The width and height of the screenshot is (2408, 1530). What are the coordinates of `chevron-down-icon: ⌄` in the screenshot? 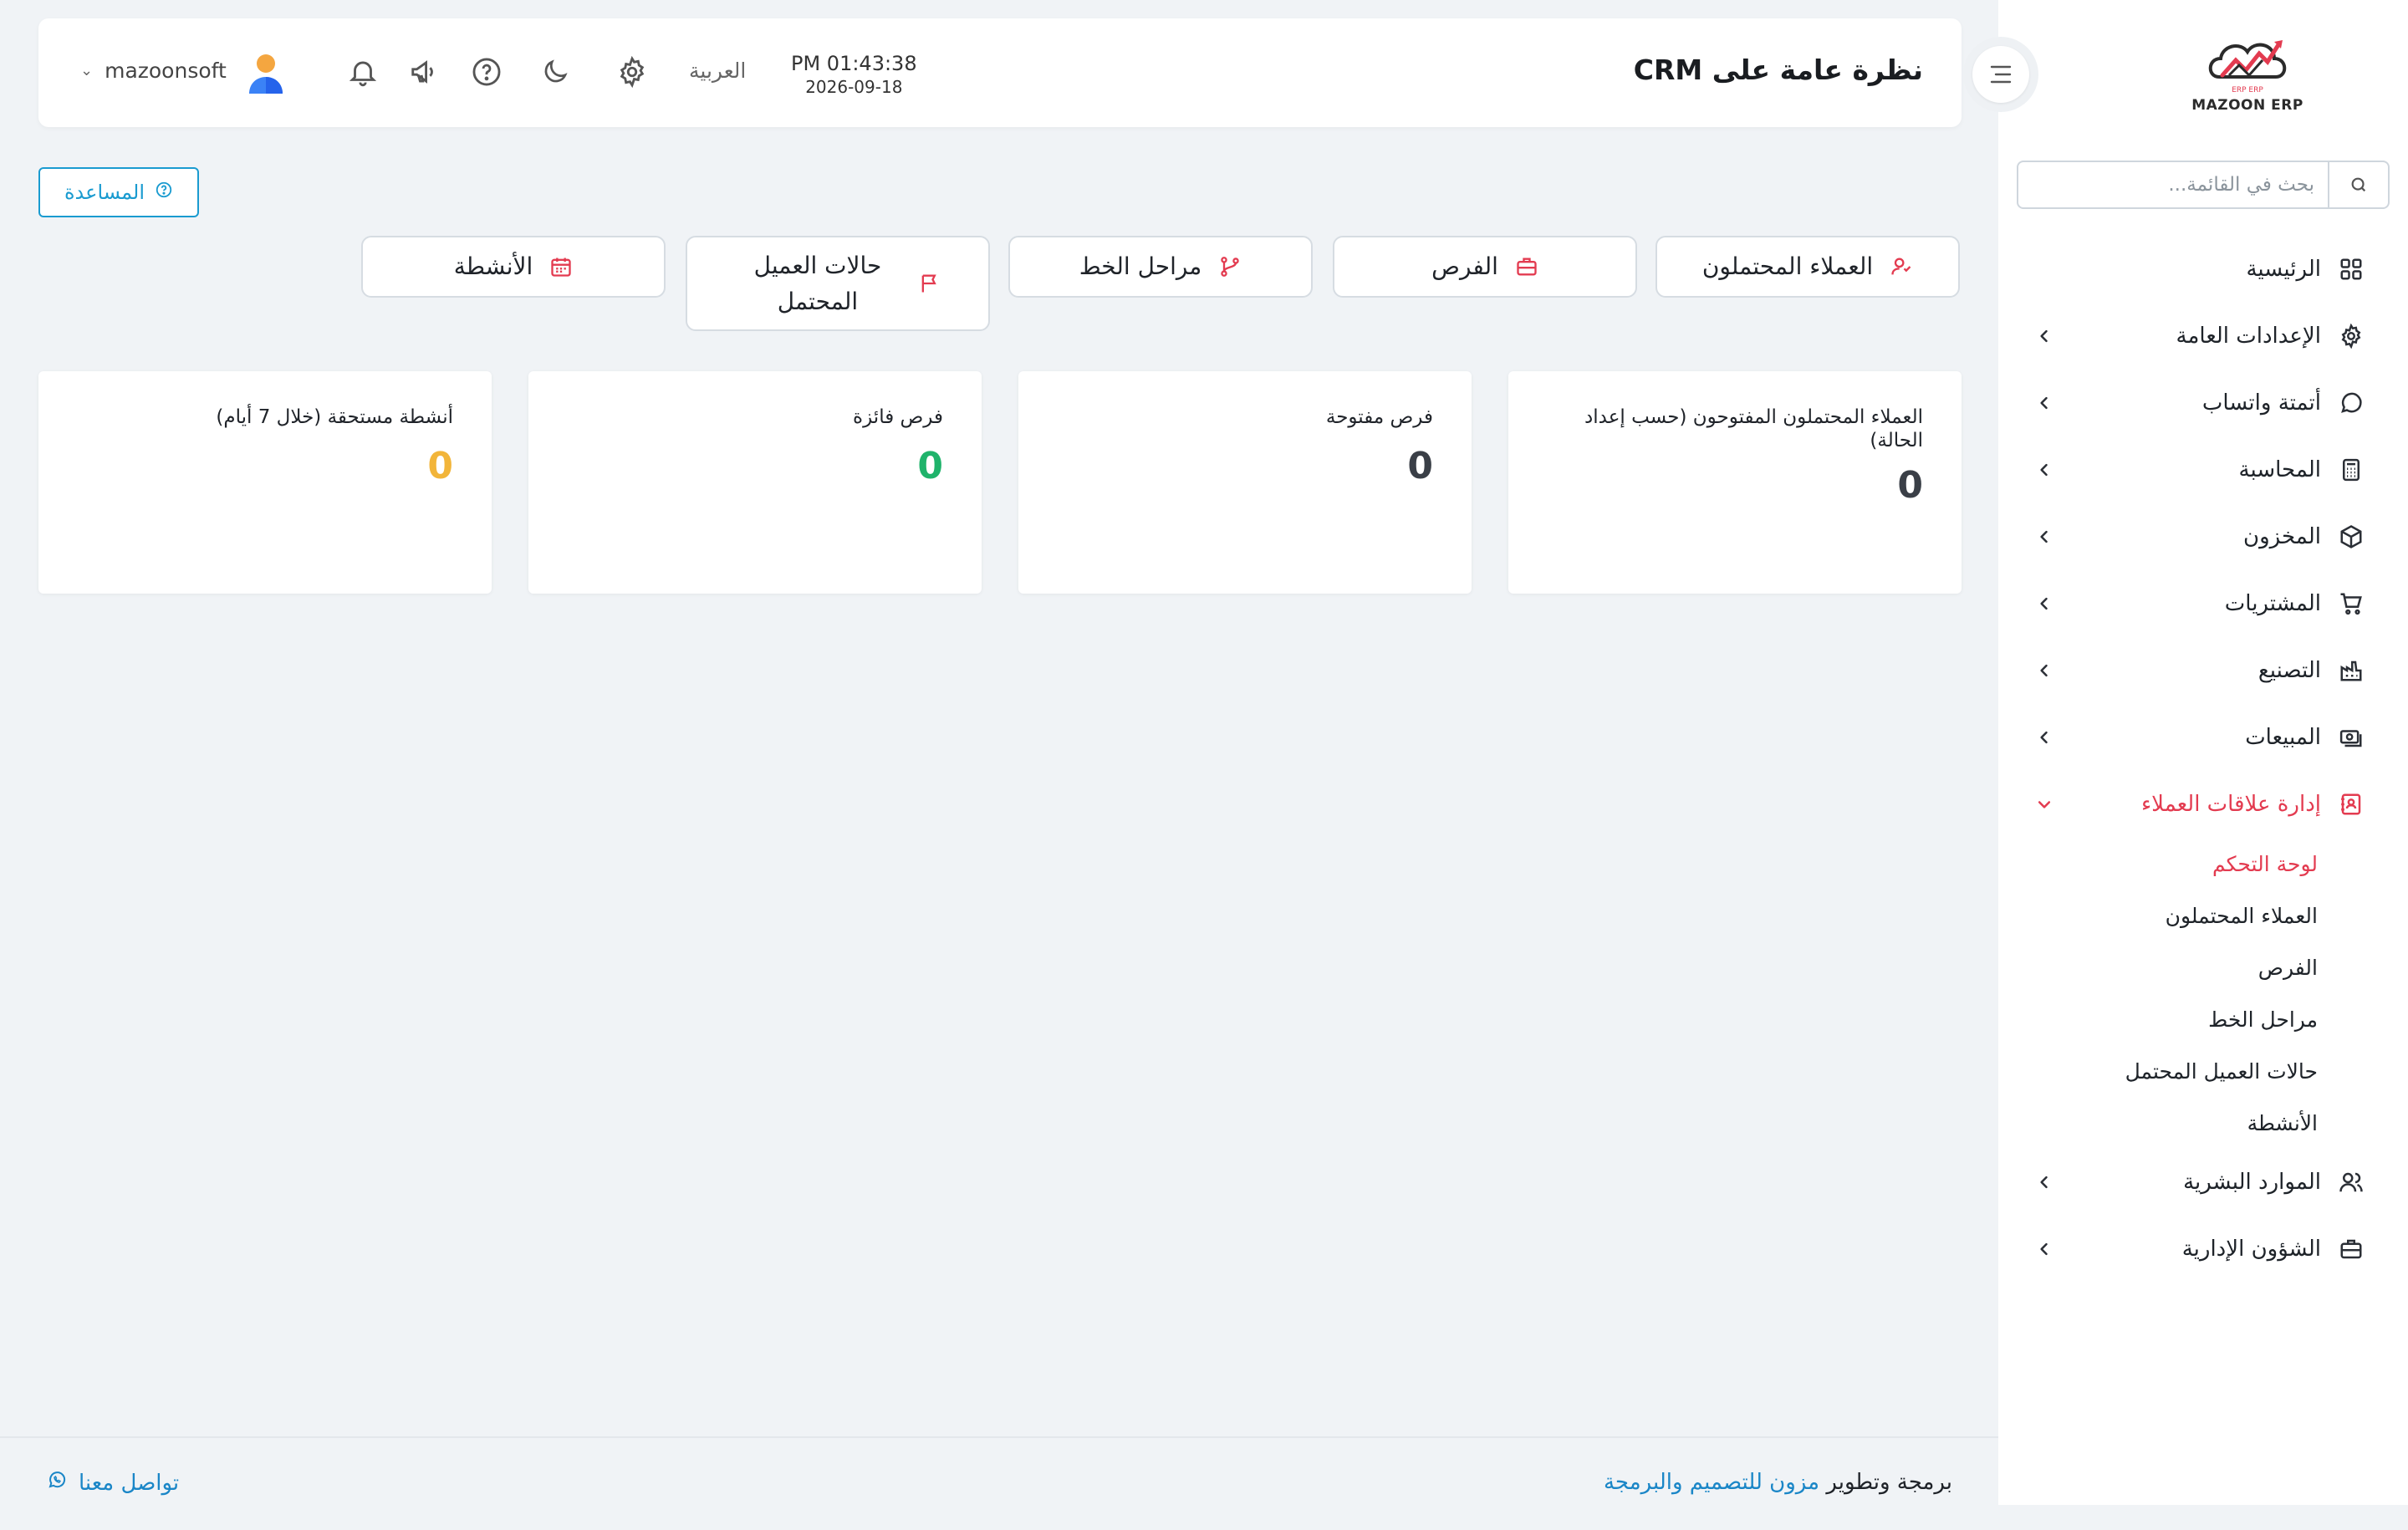 It's located at (87, 70).